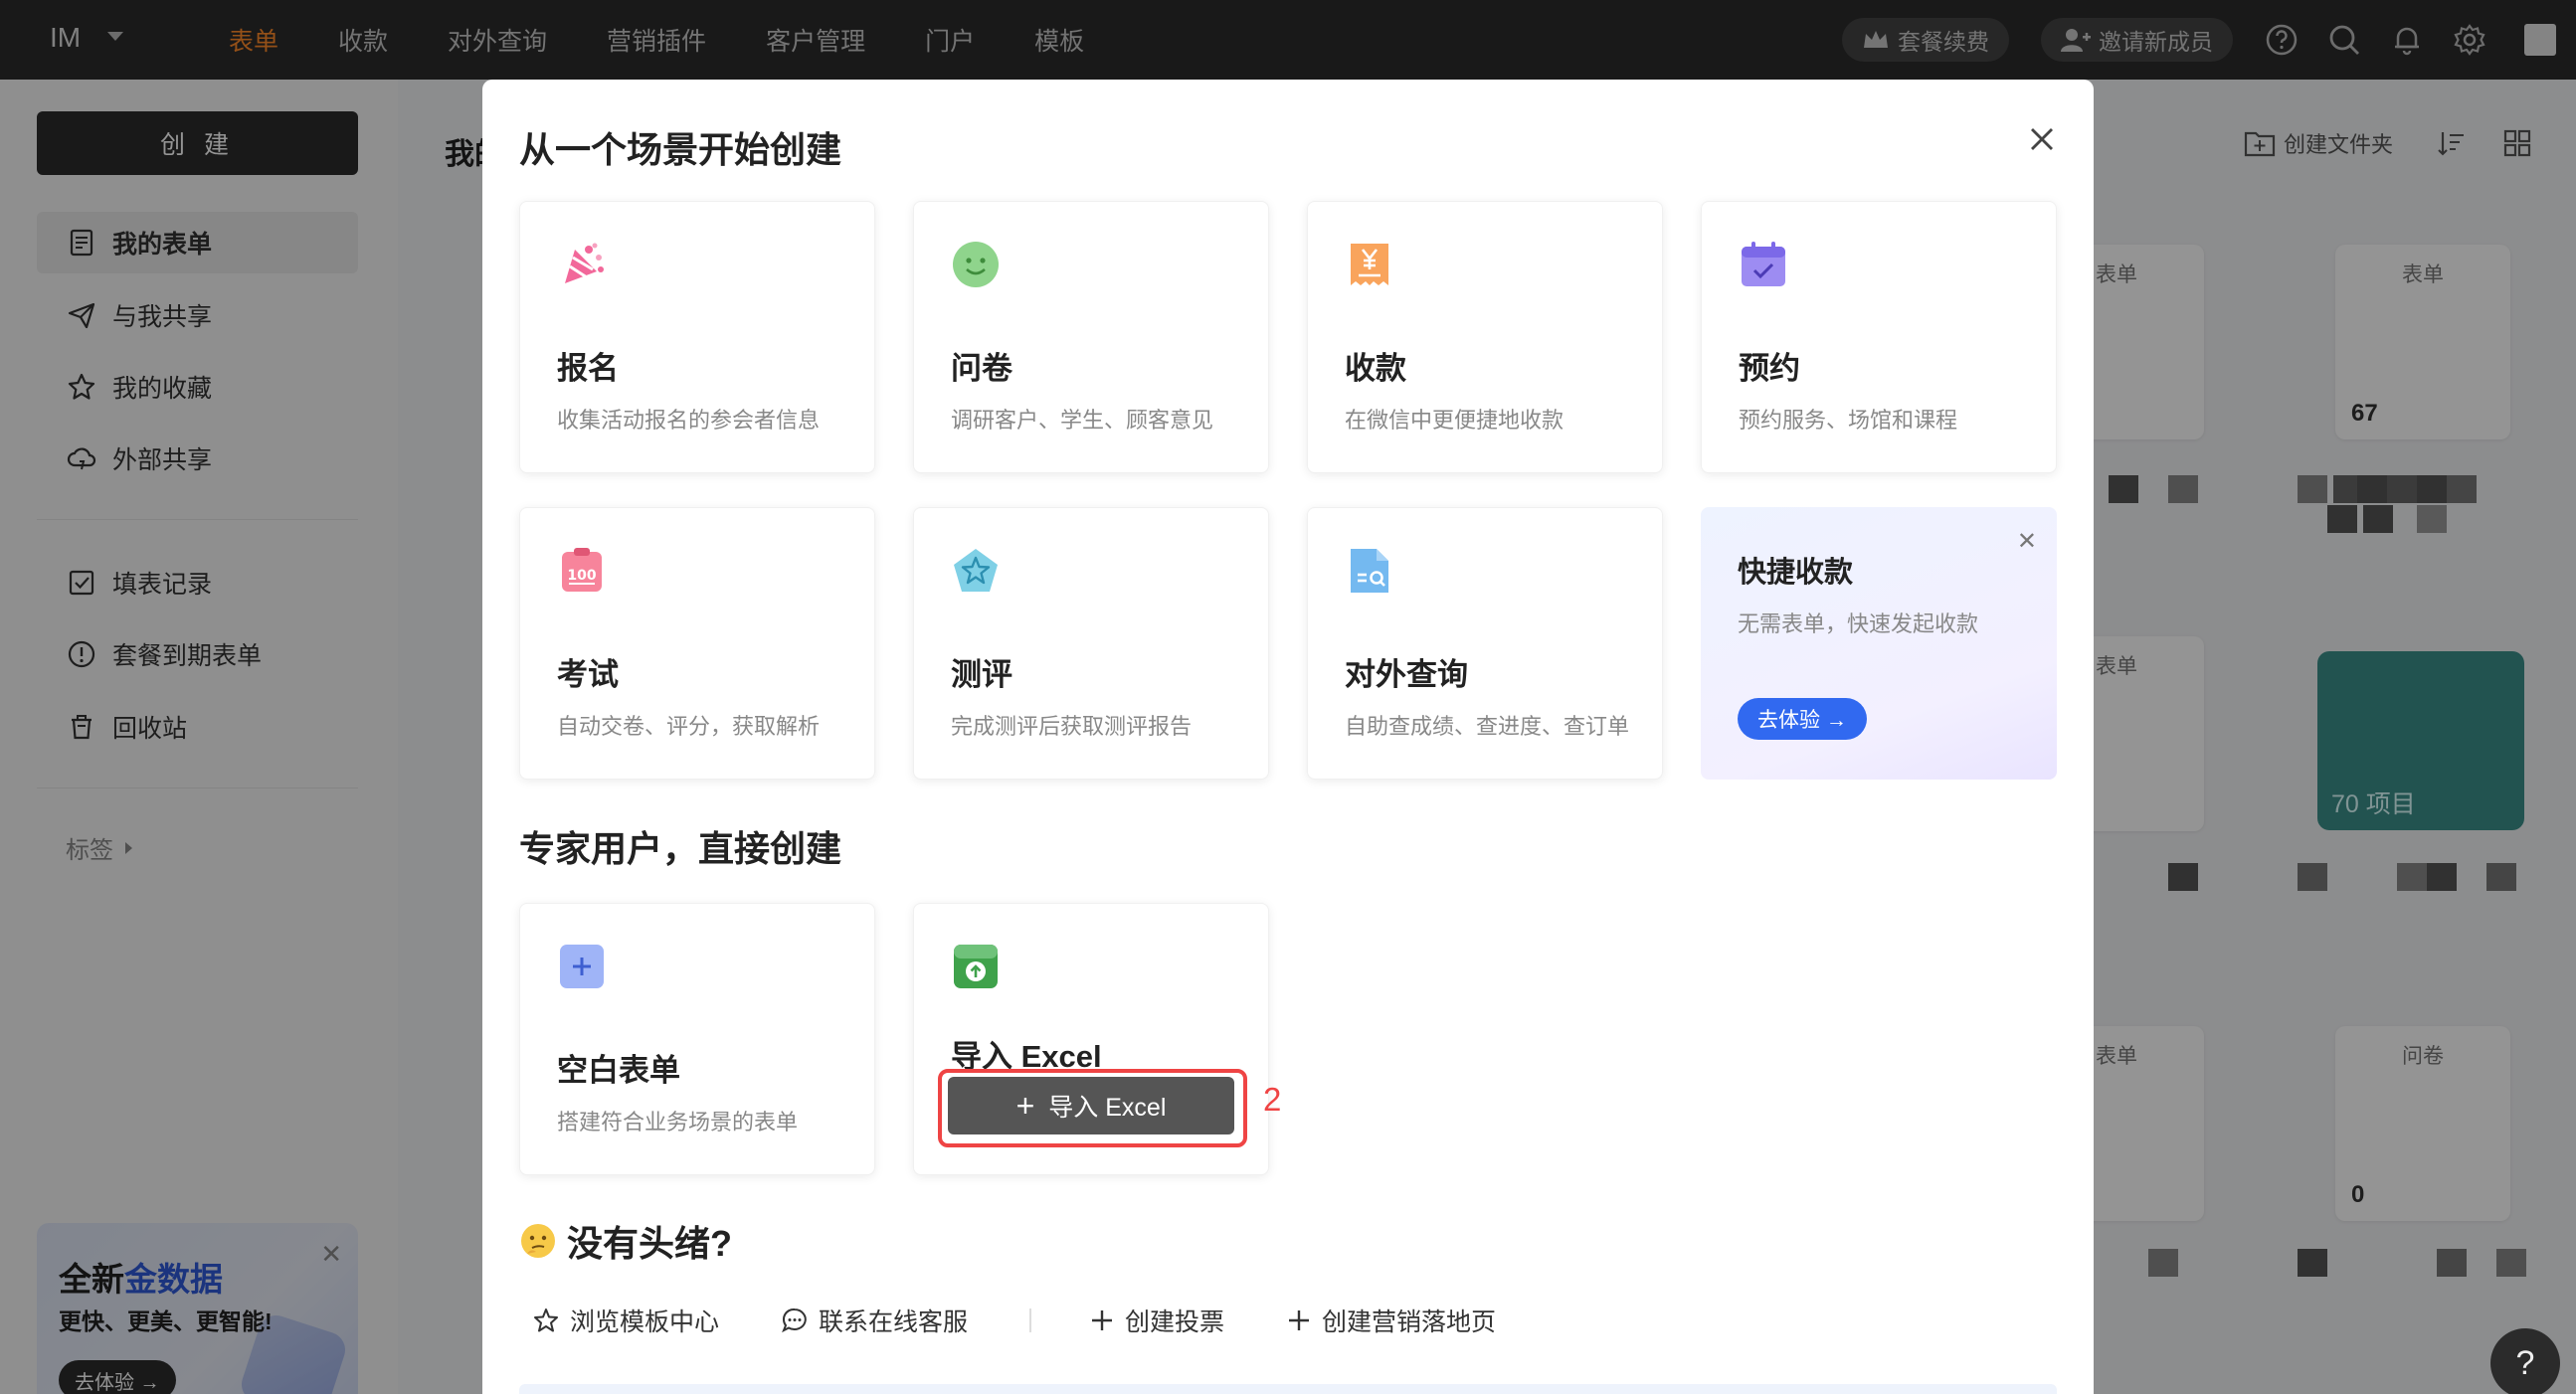  Describe the element at coordinates (689, 727) in the screenshot. I see `scene-desc: 自动交卷、评分，获取解析` at that location.